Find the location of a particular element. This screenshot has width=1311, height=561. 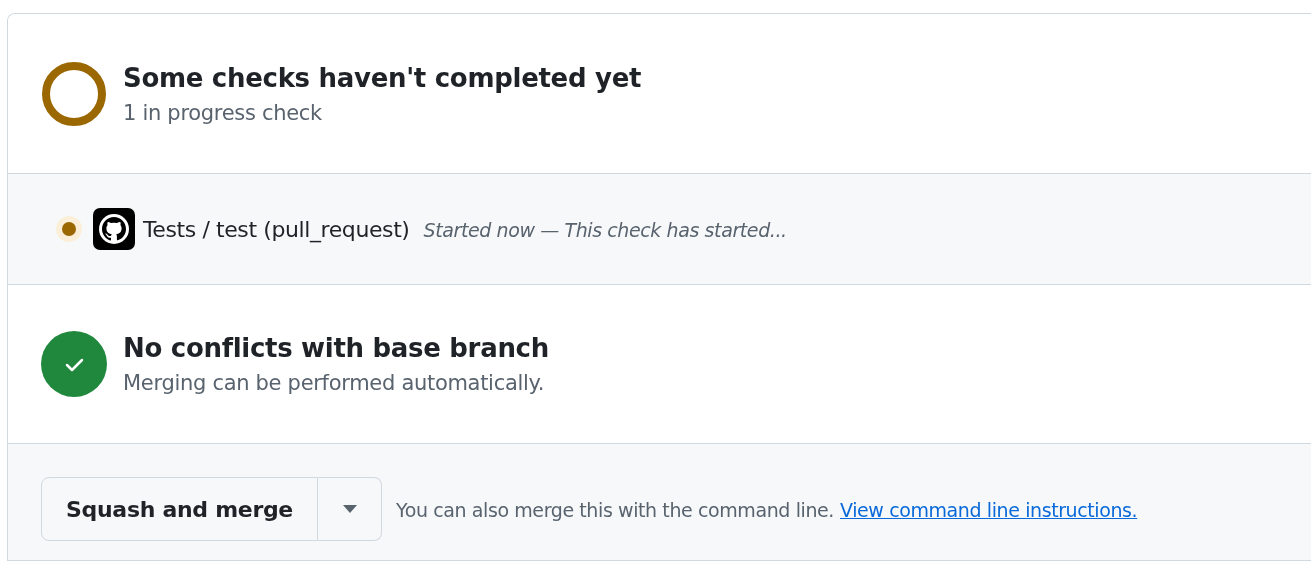

checks-subtitle: 1 in progress check is located at coordinates (223, 112).